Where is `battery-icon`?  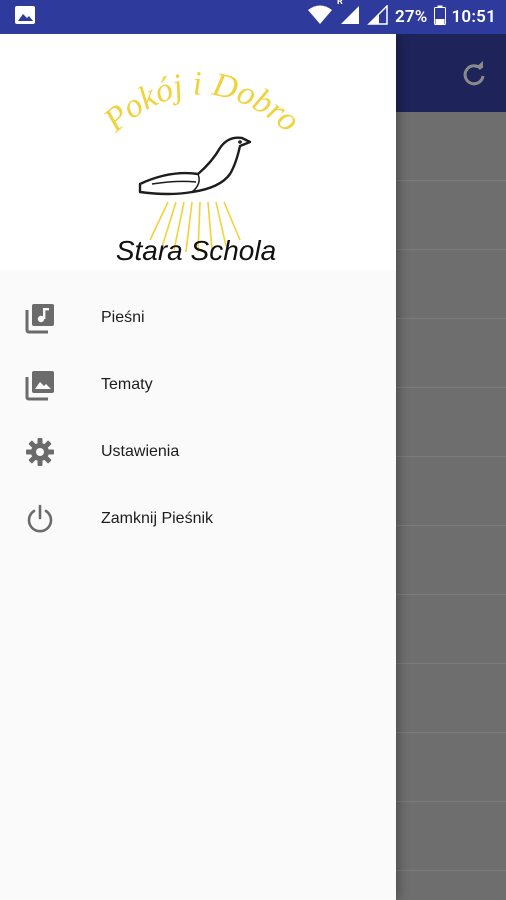
battery-icon is located at coordinates (439, 17).